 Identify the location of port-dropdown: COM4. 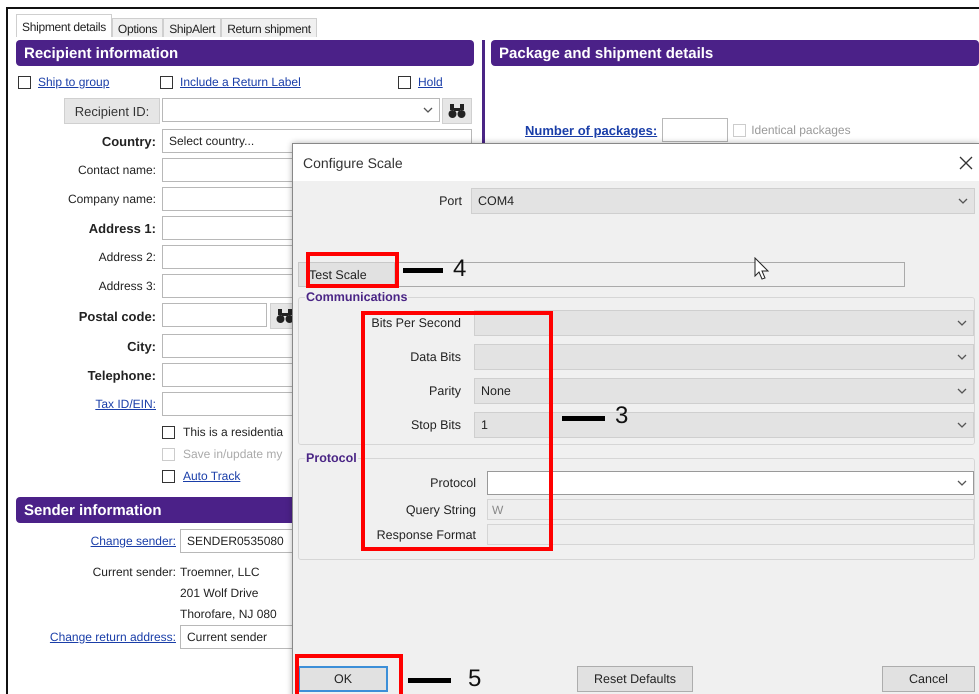
(723, 201).